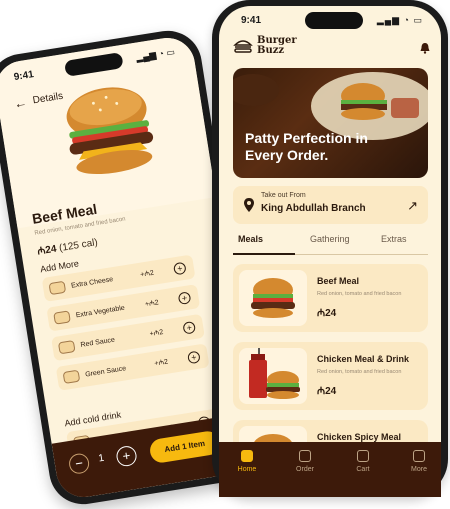 This screenshot has width=450, height=509. I want to click on nav-order: Order, so click(305, 461).